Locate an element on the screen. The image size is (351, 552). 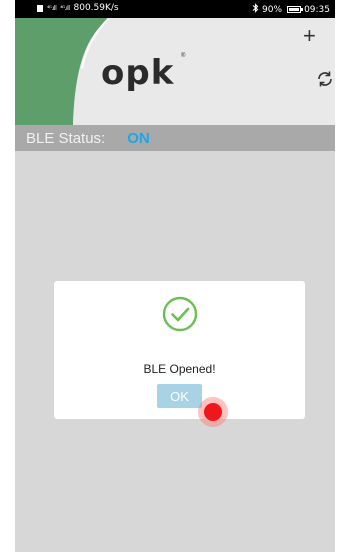
ble-status-label: BLE Status: is located at coordinates (66, 138).